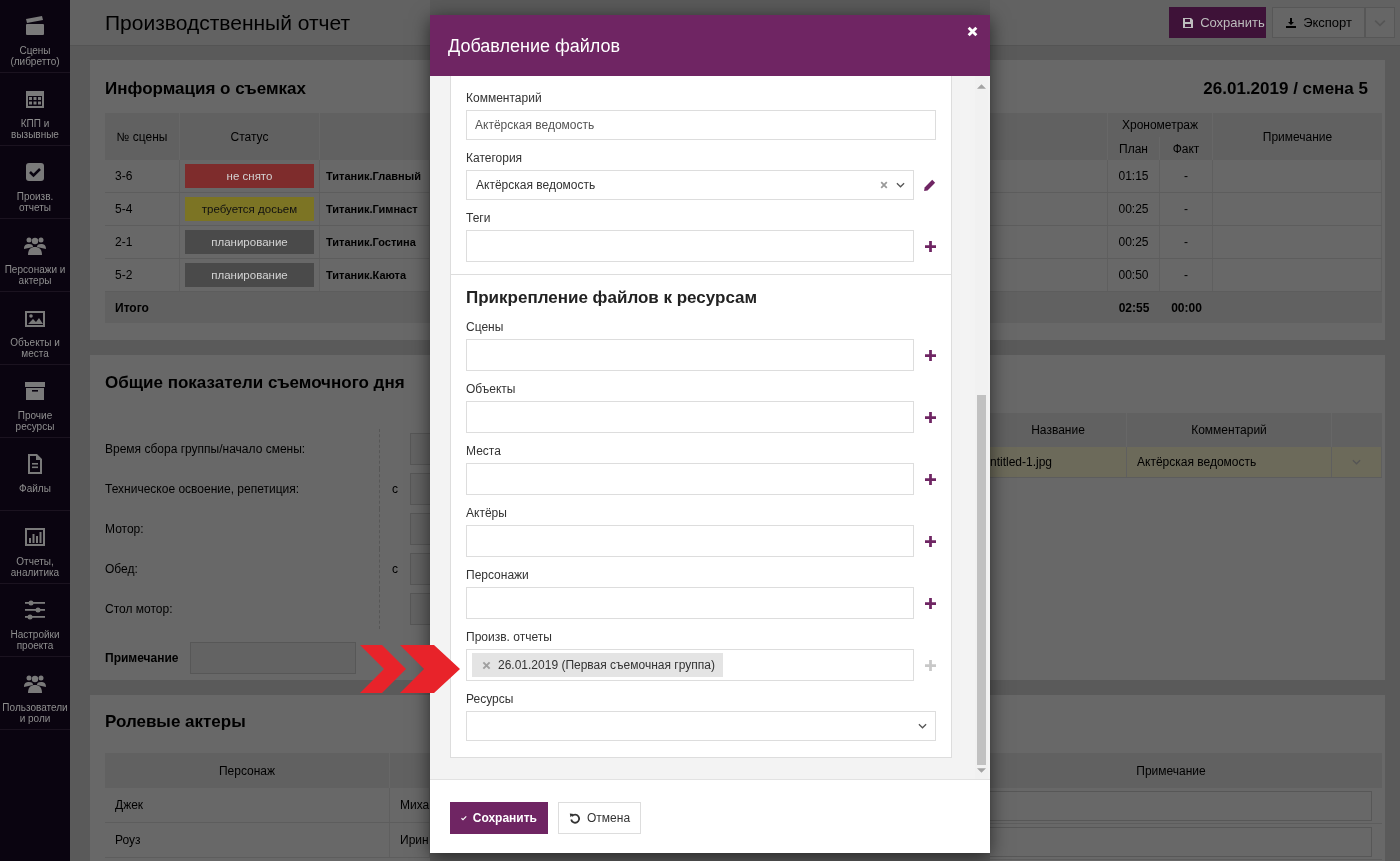 The height and width of the screenshot is (861, 1400). Describe the element at coordinates (142, 658) in the screenshot. I see `field-label: Примечание` at that location.